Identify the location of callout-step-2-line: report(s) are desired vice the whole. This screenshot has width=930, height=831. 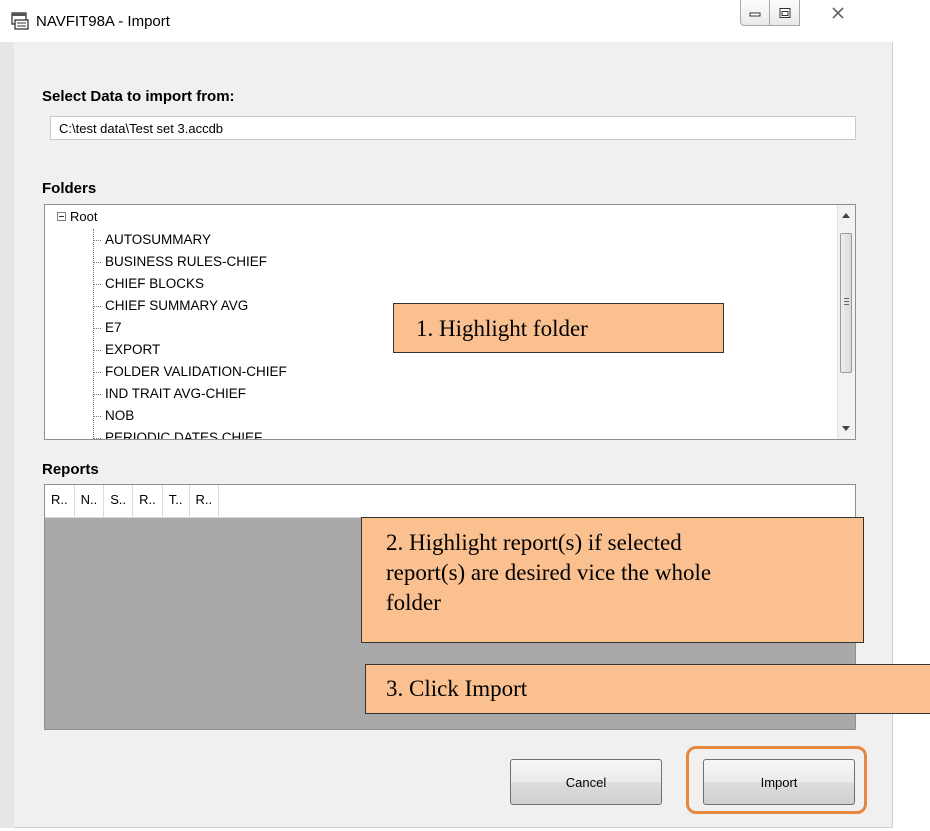
(549, 572).